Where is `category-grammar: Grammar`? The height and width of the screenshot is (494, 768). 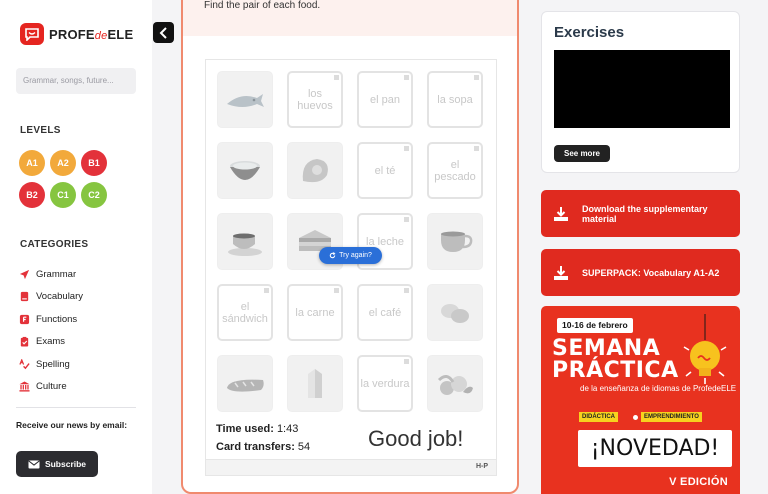 category-grammar: Grammar is located at coordinates (51, 274).